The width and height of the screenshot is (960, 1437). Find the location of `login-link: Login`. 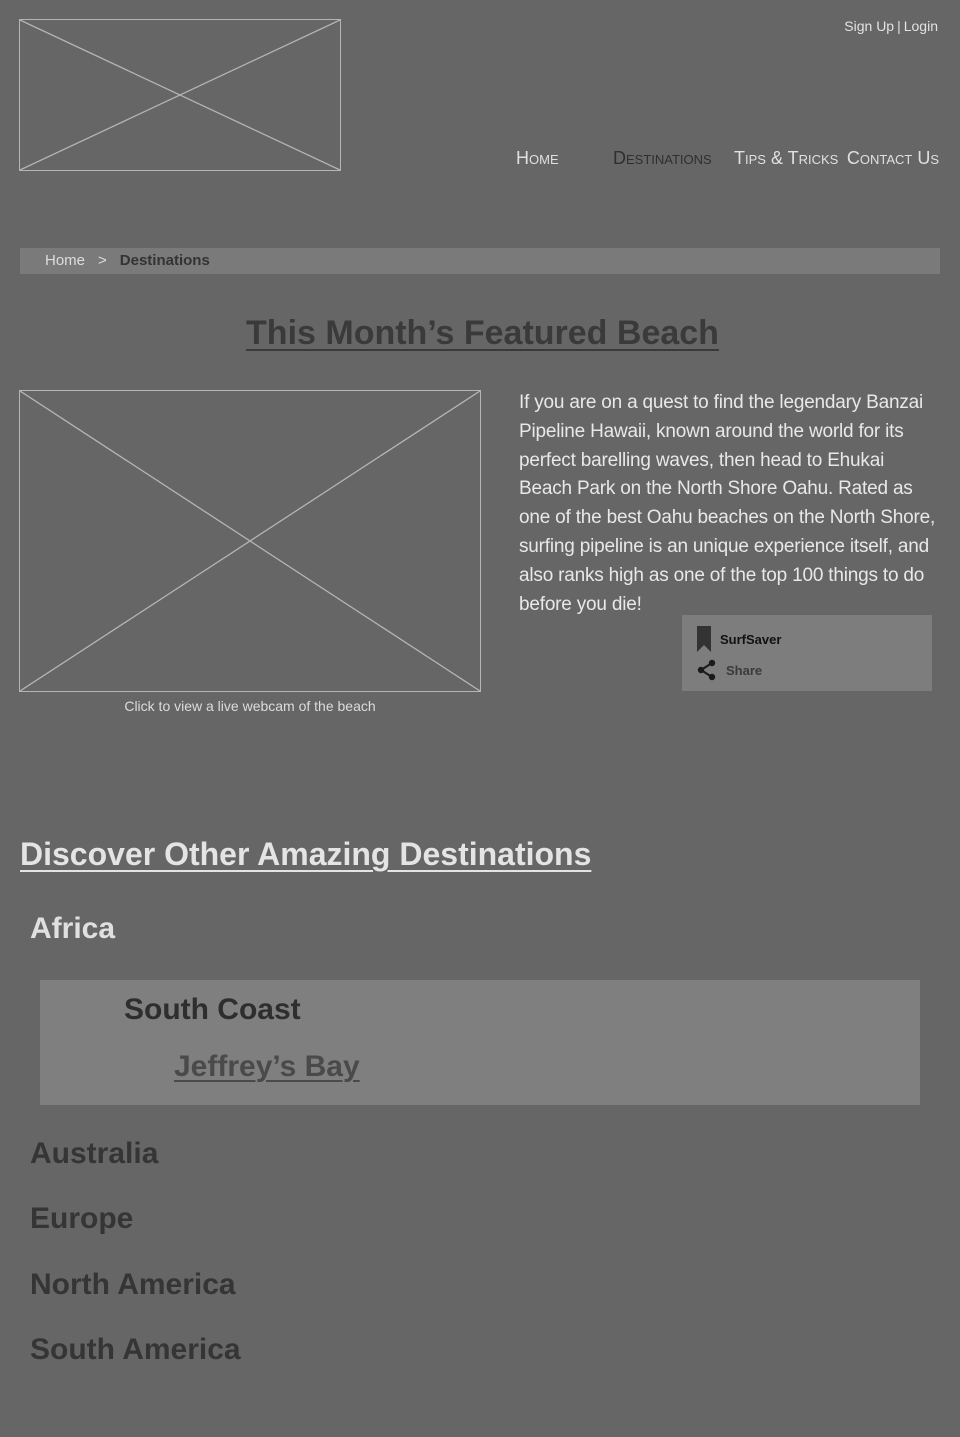

login-link: Login is located at coordinates (921, 26).